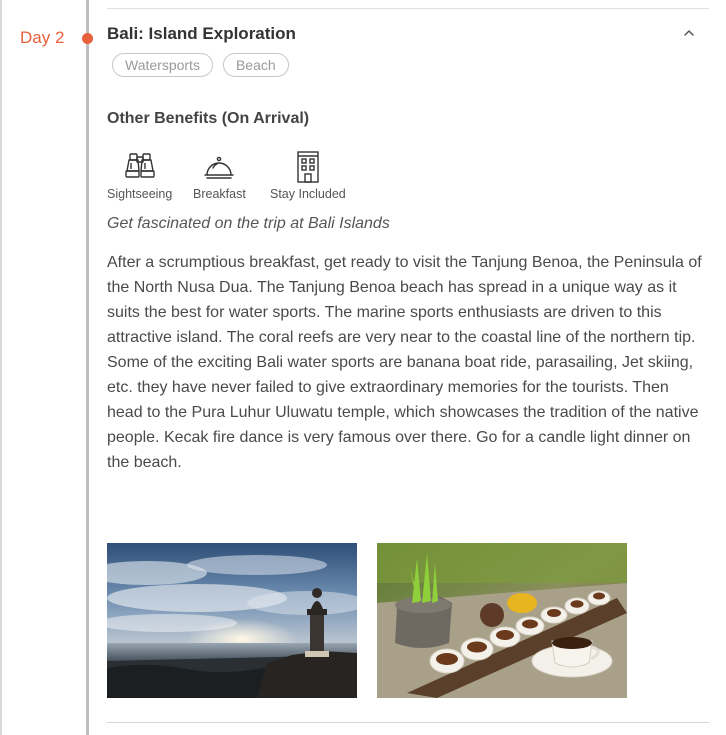 The width and height of the screenshot is (726, 735). What do you see at coordinates (502, 620) in the screenshot?
I see `coffee-tasting-photo` at bounding box center [502, 620].